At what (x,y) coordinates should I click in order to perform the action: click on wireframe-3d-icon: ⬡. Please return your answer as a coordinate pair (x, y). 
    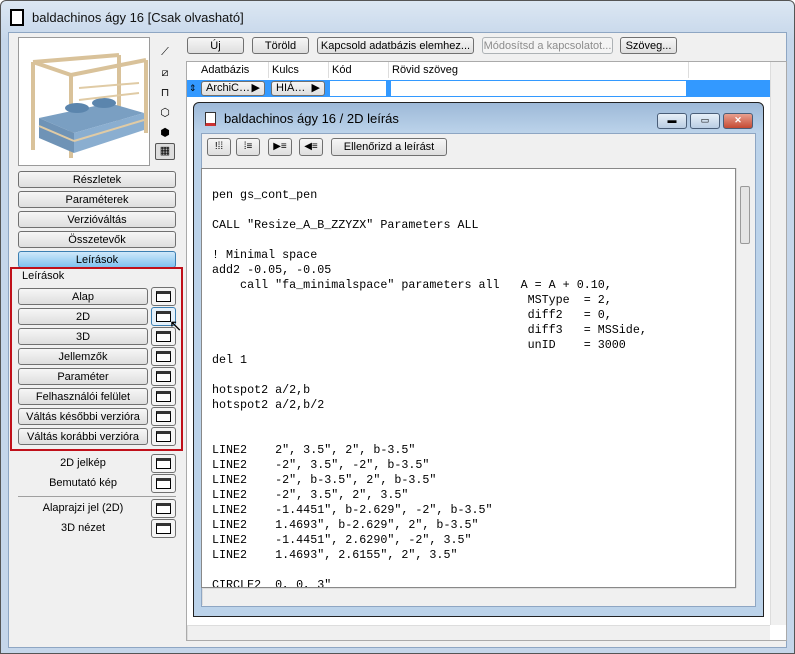
    Looking at the image, I should click on (165, 113).